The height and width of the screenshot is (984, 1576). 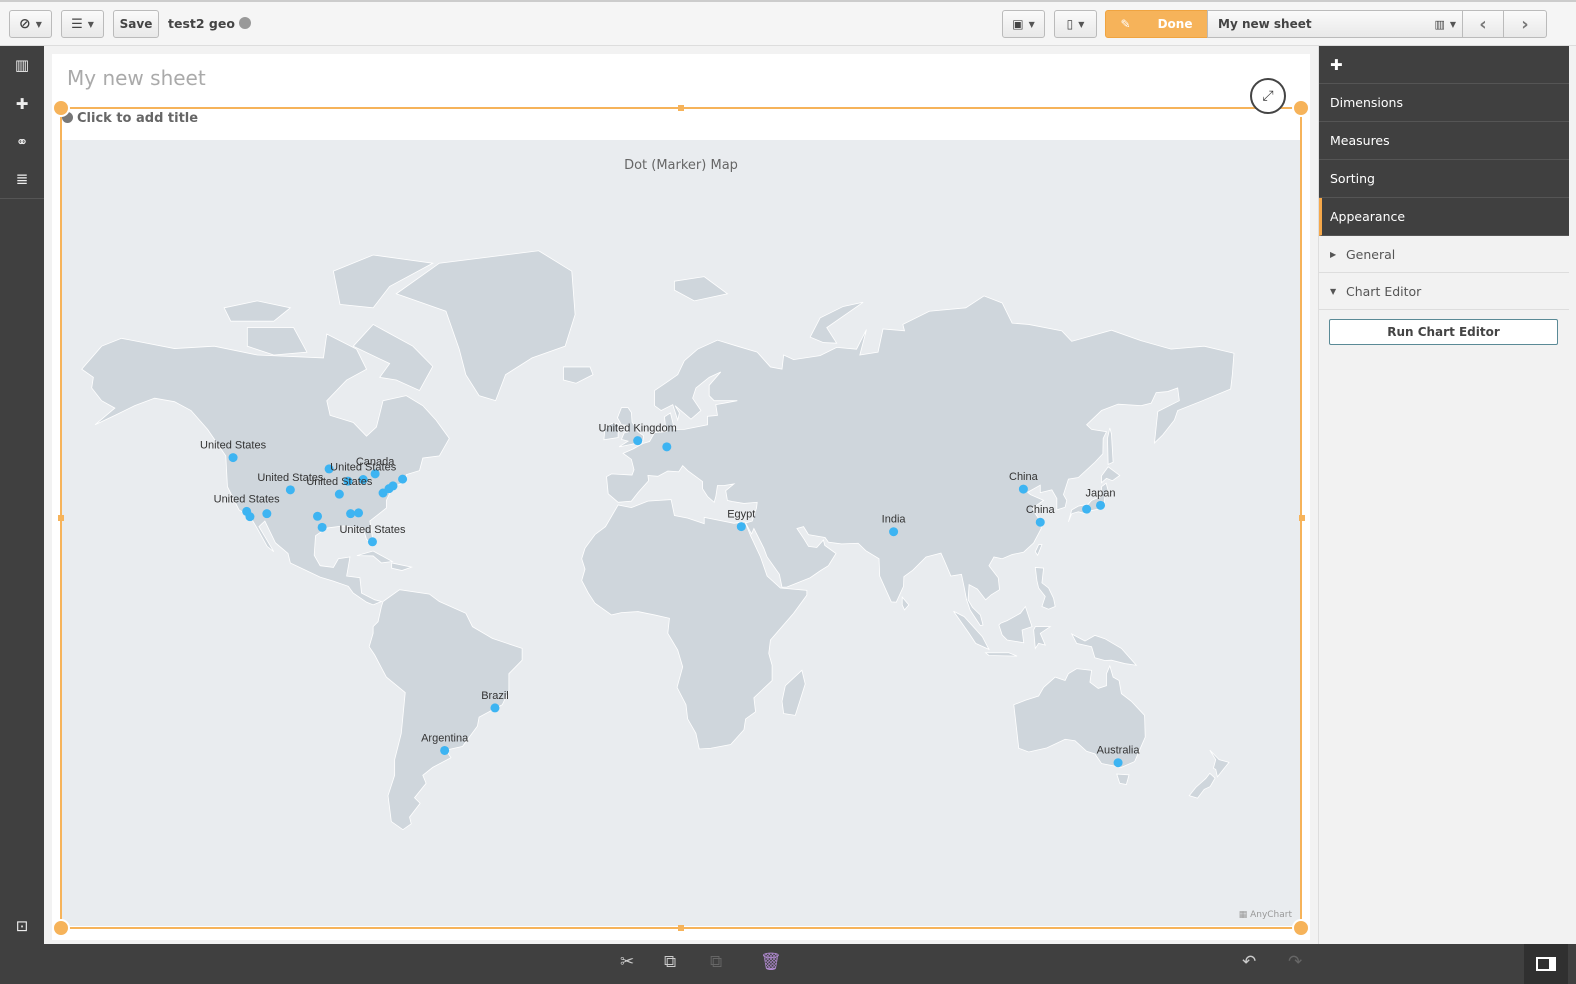 I want to click on database-icon: ≣, so click(x=22, y=179).